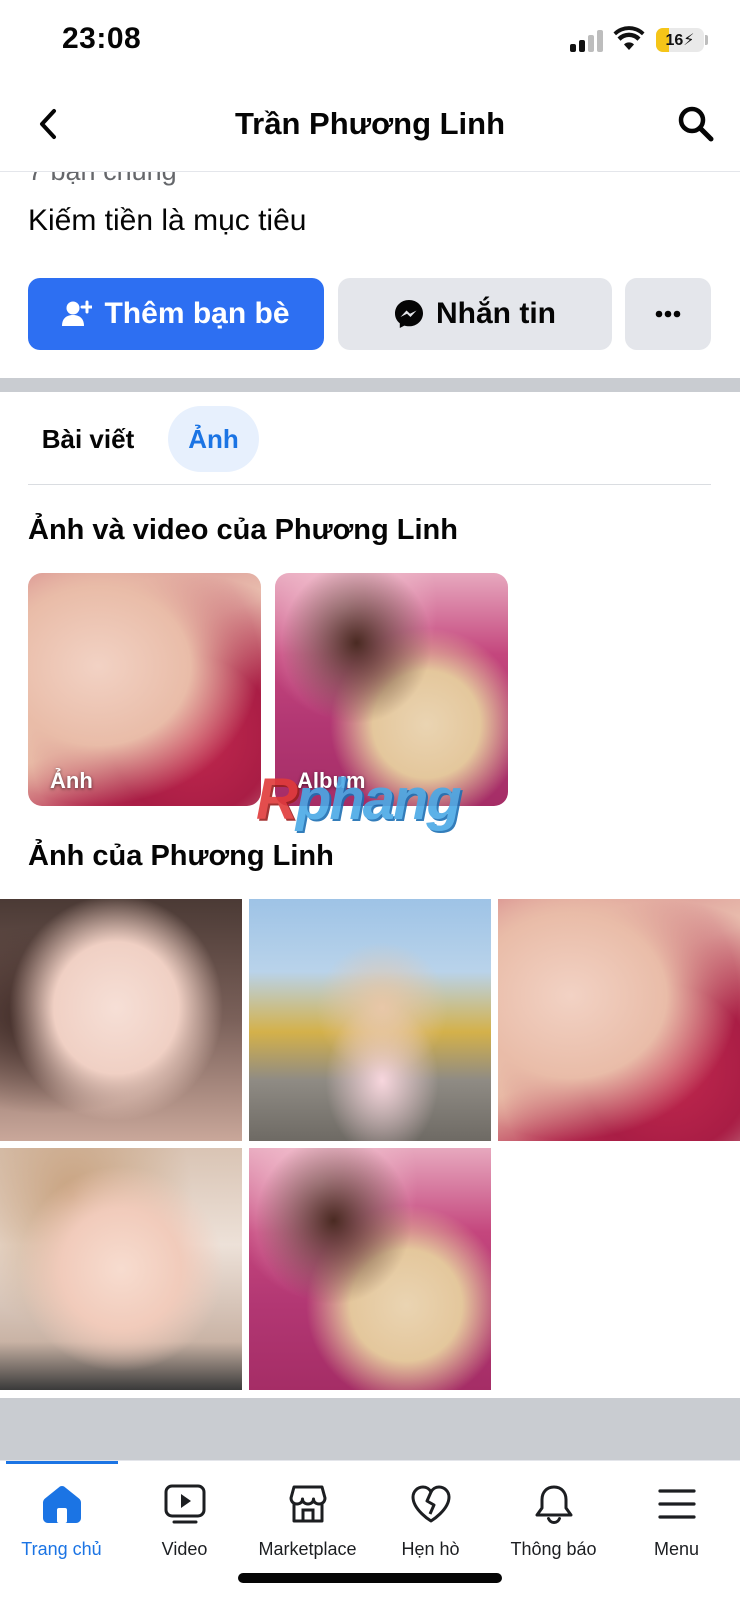 The height and width of the screenshot is (1600, 740). Describe the element at coordinates (676, 1520) in the screenshot. I see `nav-menu: Menu` at that location.